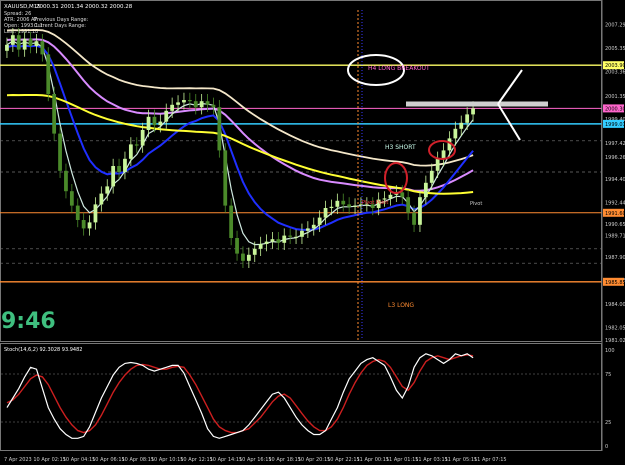 This screenshot has width=625, height=465. Describe the element at coordinates (610, 351) in the screenshot. I see `osc-tick-label: 100` at that location.